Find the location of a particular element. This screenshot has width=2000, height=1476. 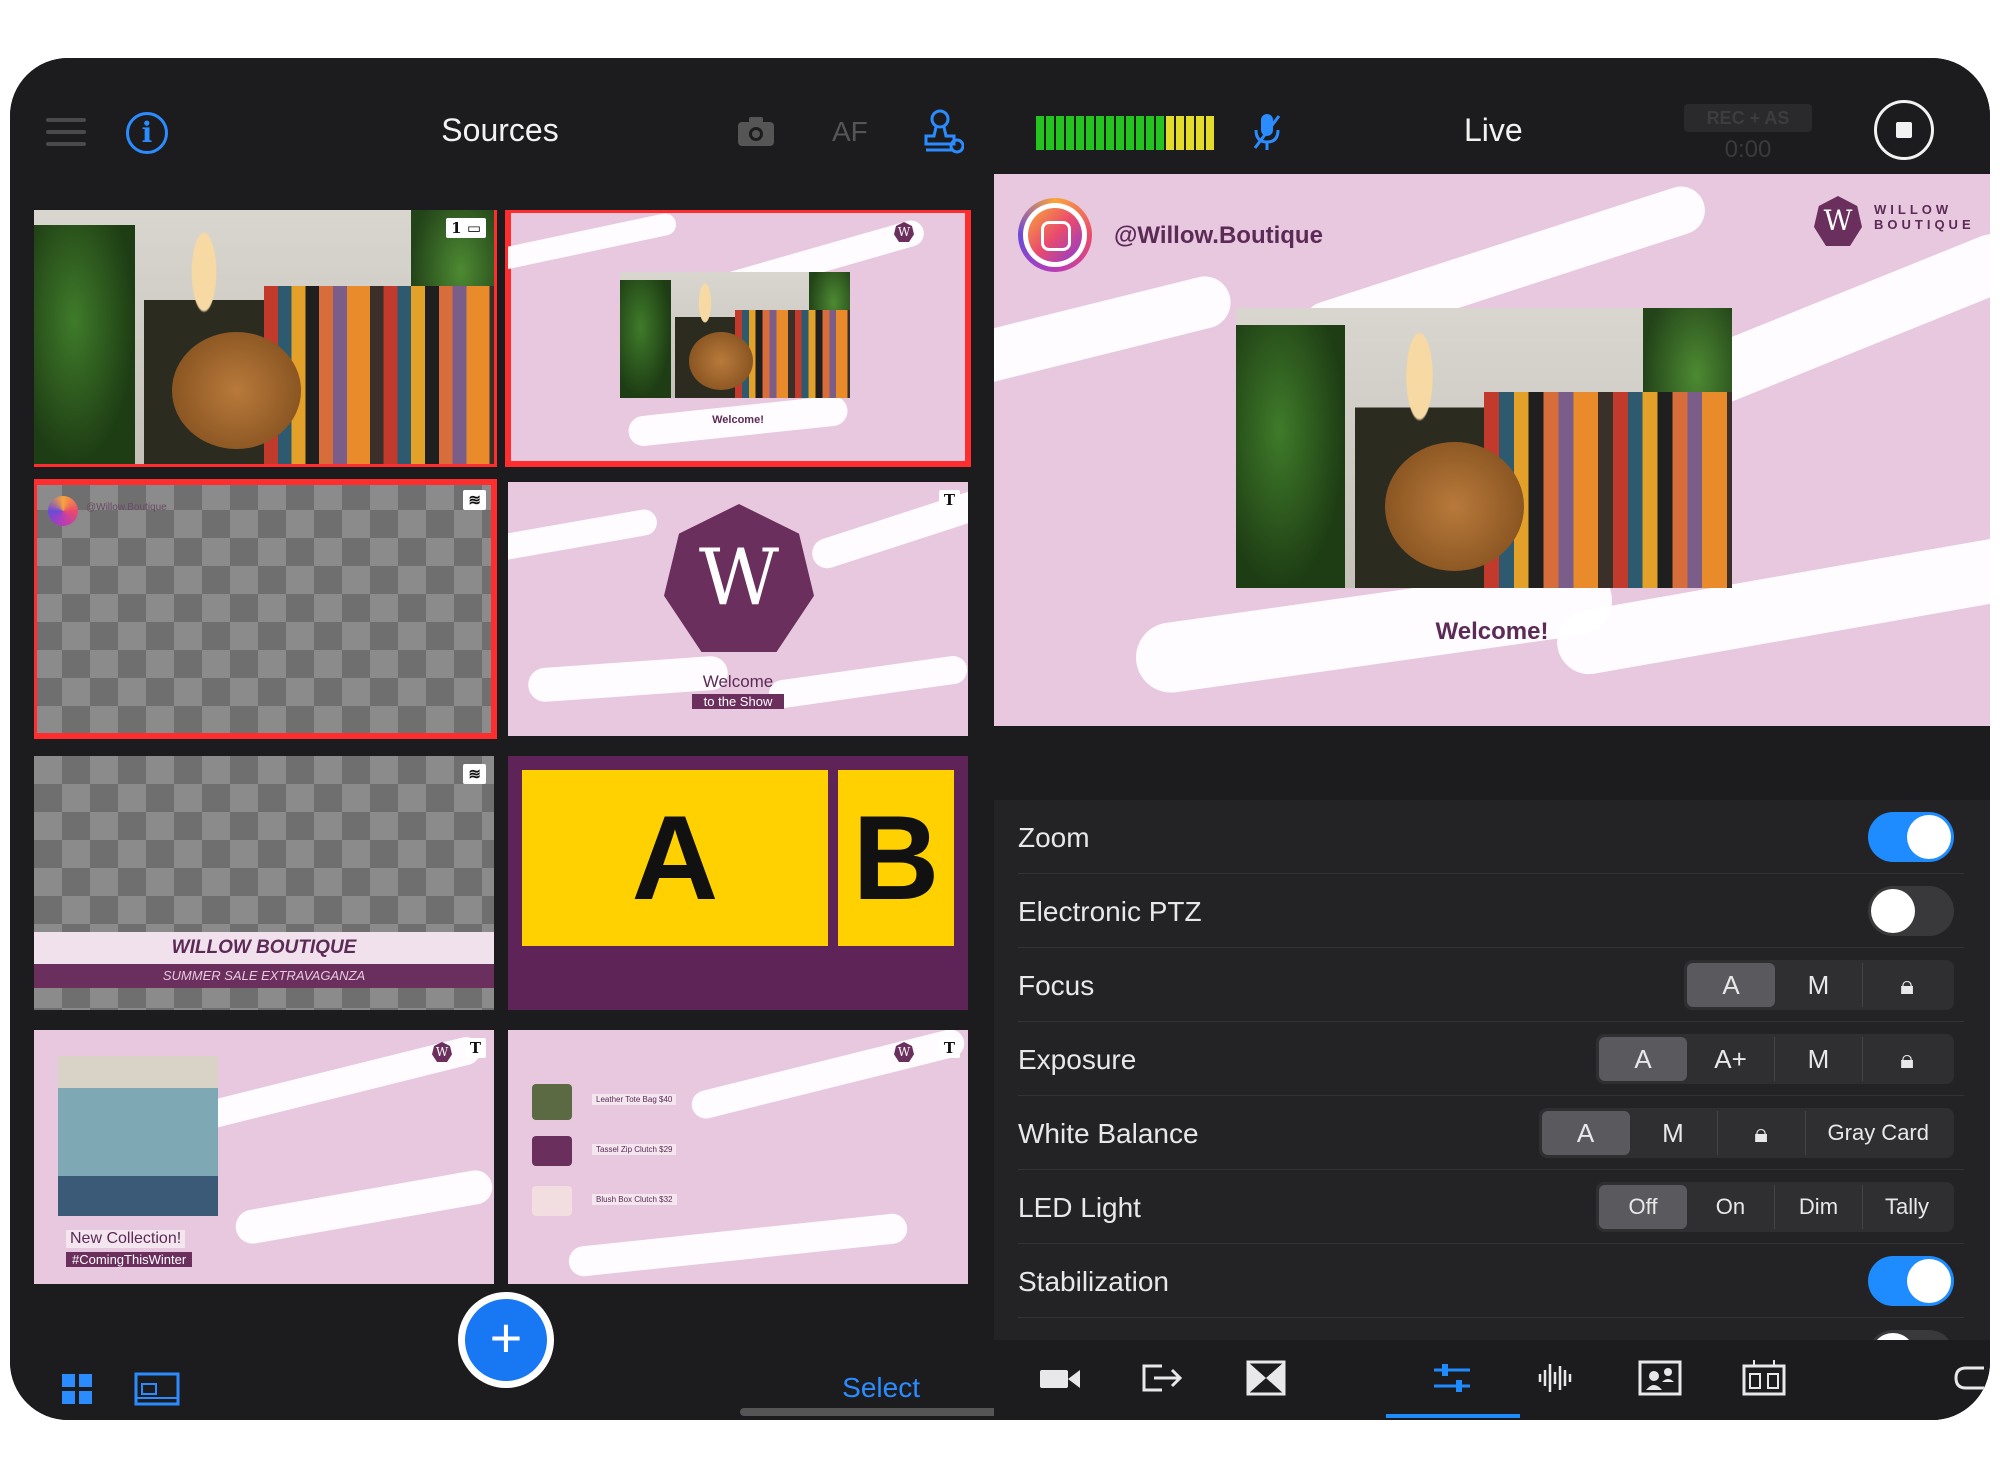

exposure-segmented-control: A A+ M 🔒︎ is located at coordinates (1775, 1059).